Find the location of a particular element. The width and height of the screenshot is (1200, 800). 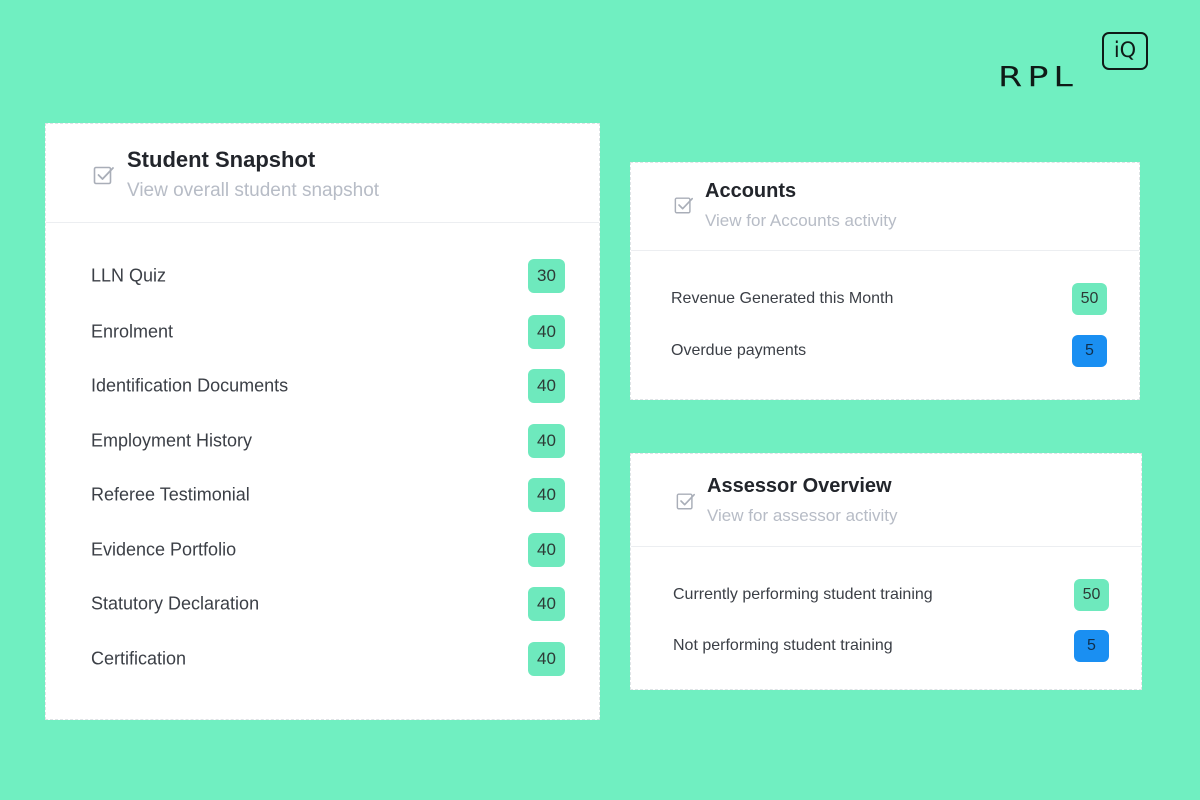

logo-badge: iQ is located at coordinates (1125, 51).